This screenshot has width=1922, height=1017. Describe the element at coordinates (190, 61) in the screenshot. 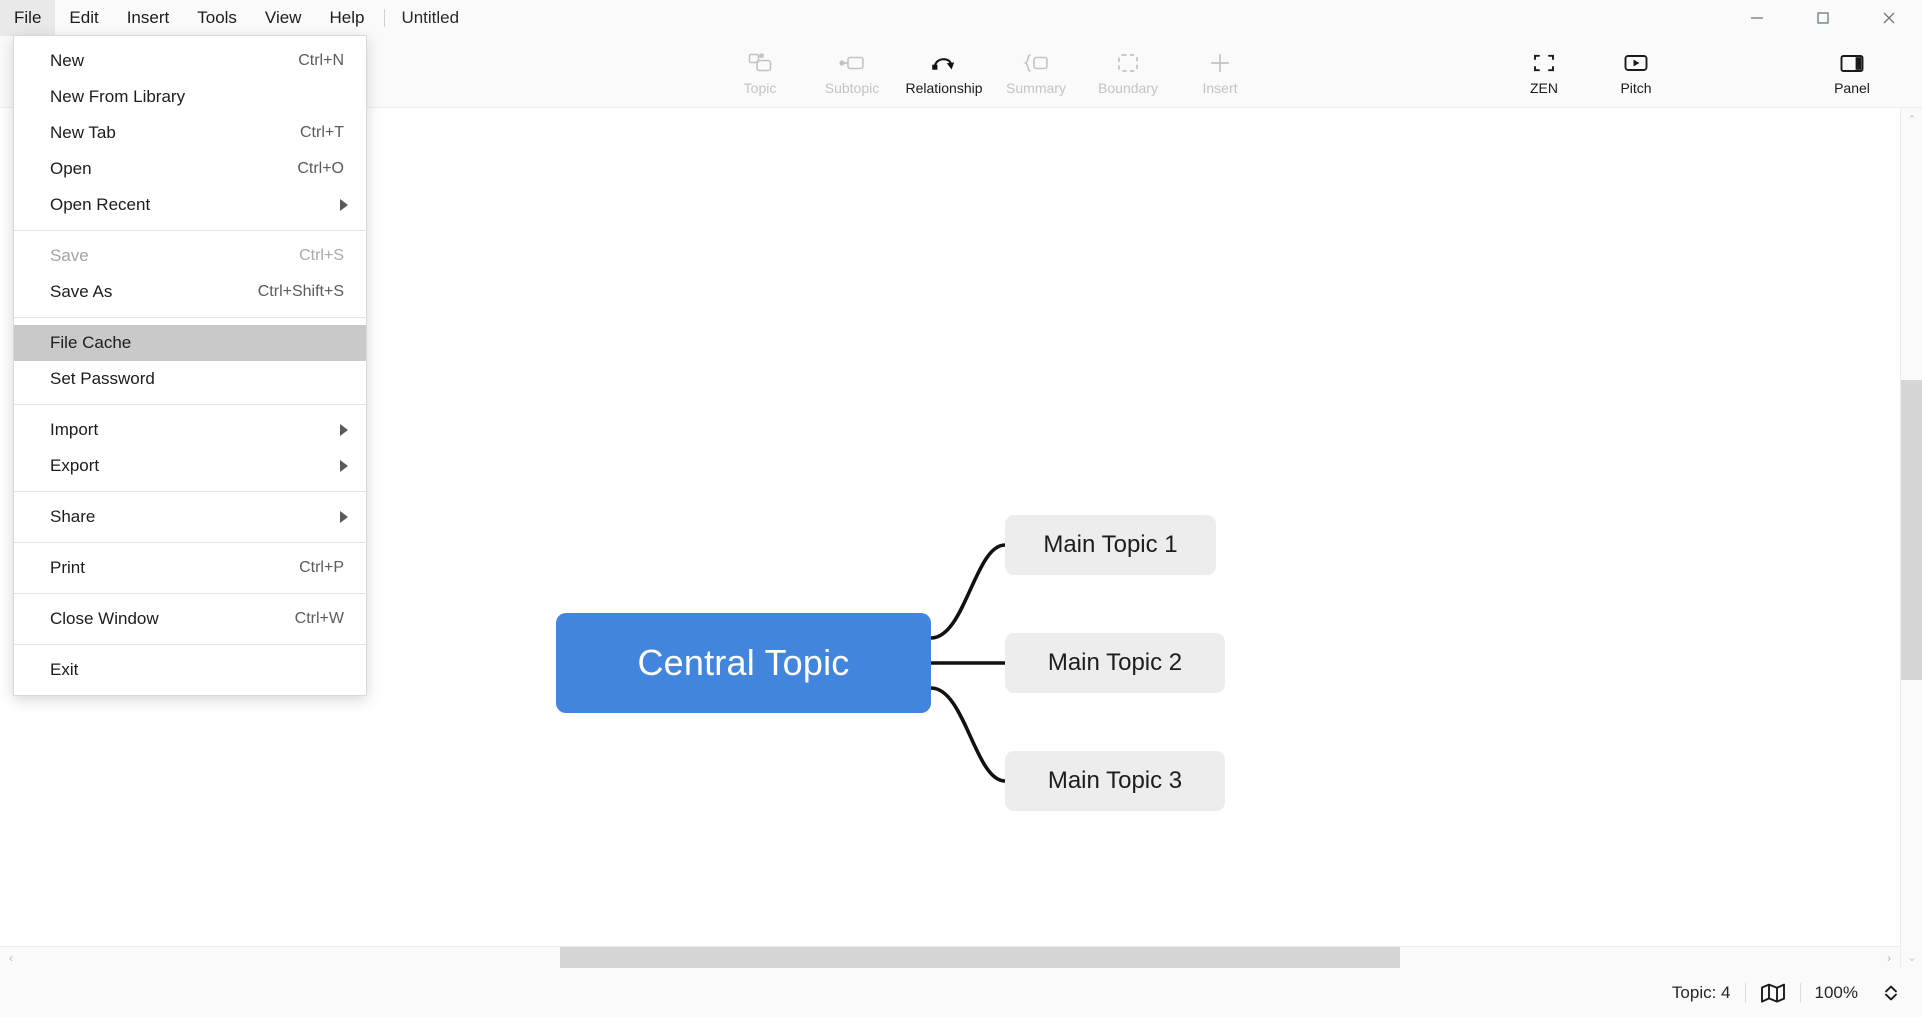

I see `menu-item-new: New Ctrl+N` at that location.